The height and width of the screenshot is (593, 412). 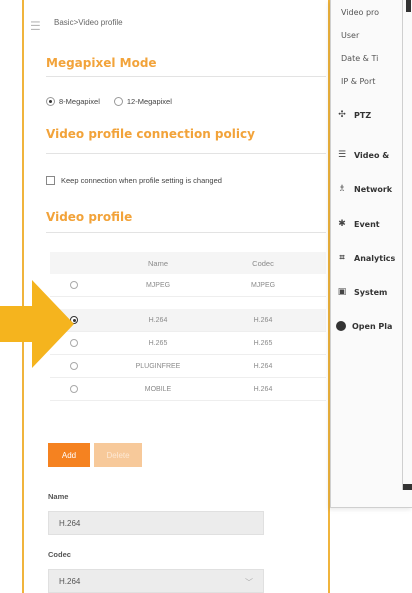 I want to click on open-platform-icon, so click(x=341, y=326).